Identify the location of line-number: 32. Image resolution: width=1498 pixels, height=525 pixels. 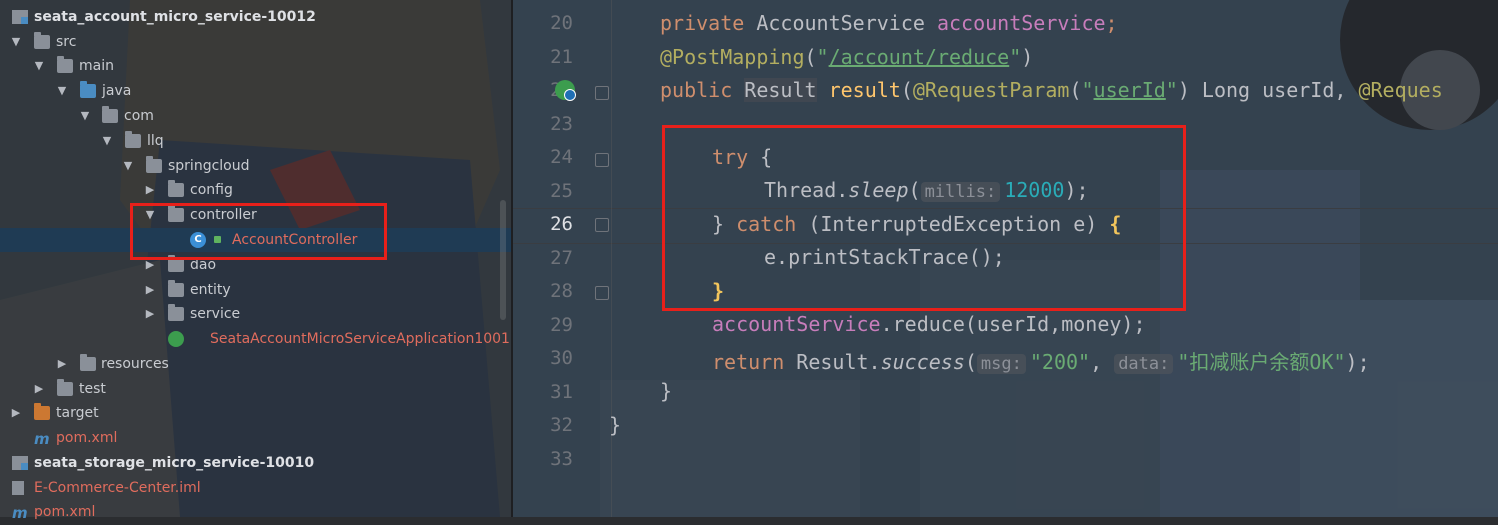
(561, 425).